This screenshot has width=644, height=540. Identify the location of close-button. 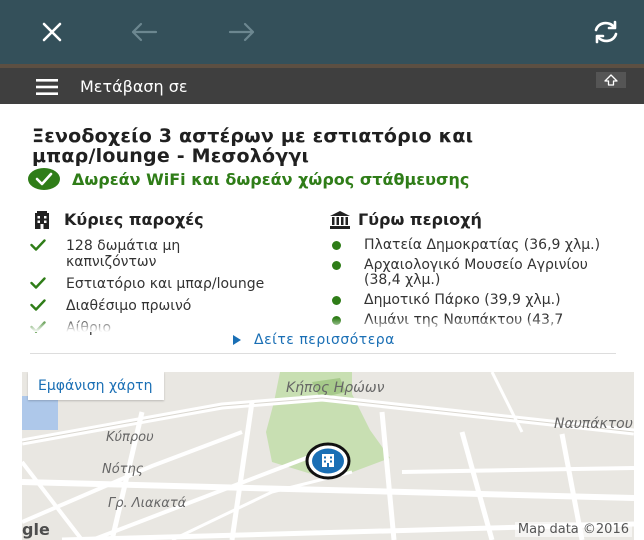
(52, 32).